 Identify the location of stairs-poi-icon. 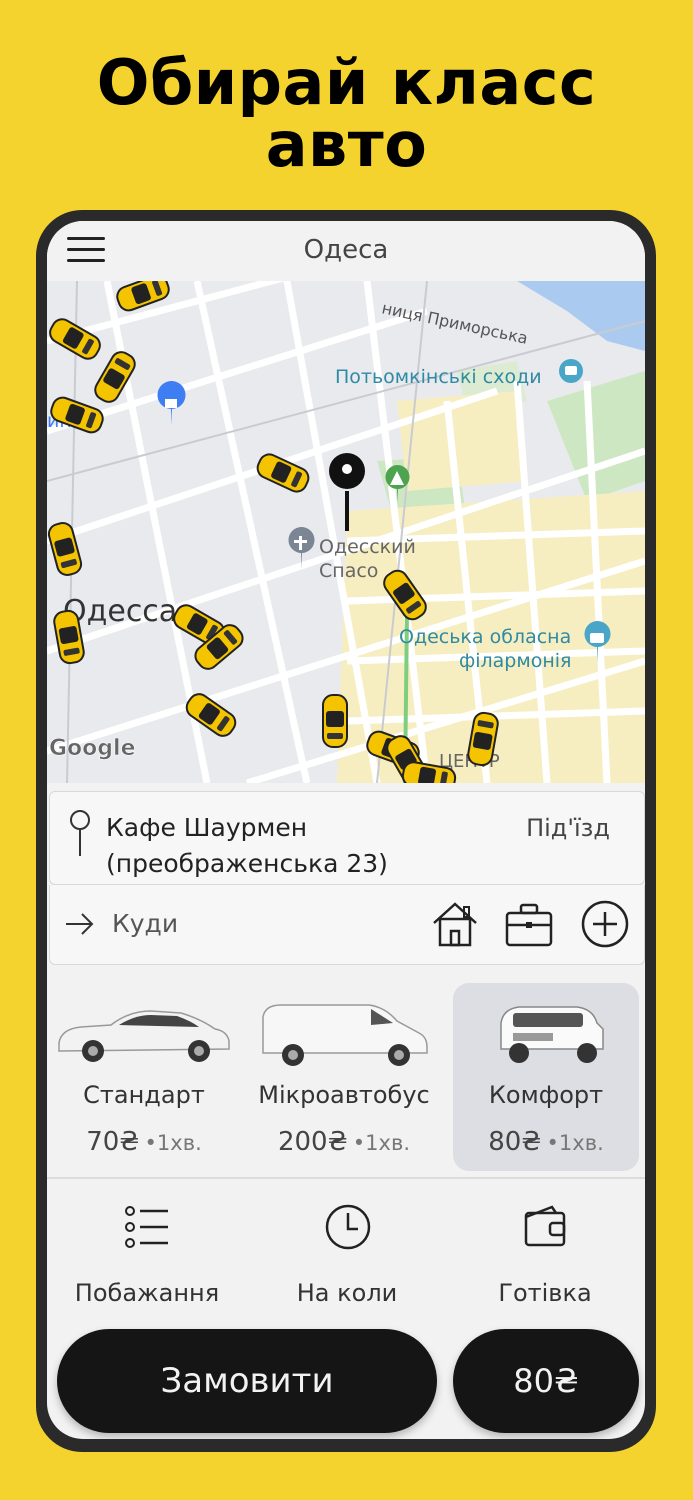
(571, 371).